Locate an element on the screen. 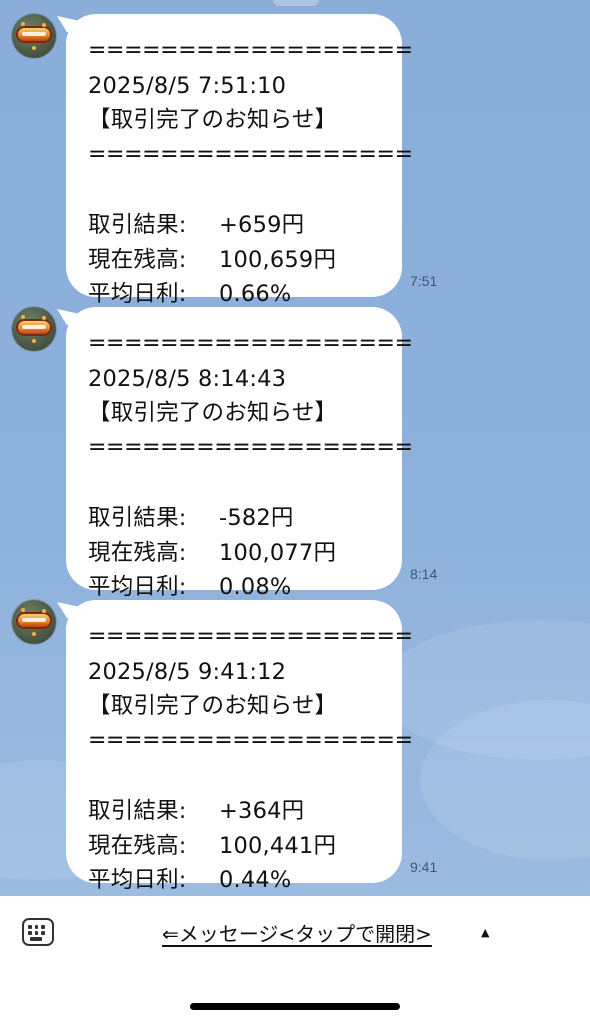 The height and width of the screenshot is (1024, 590). result-value: +364円 is located at coordinates (262, 811).